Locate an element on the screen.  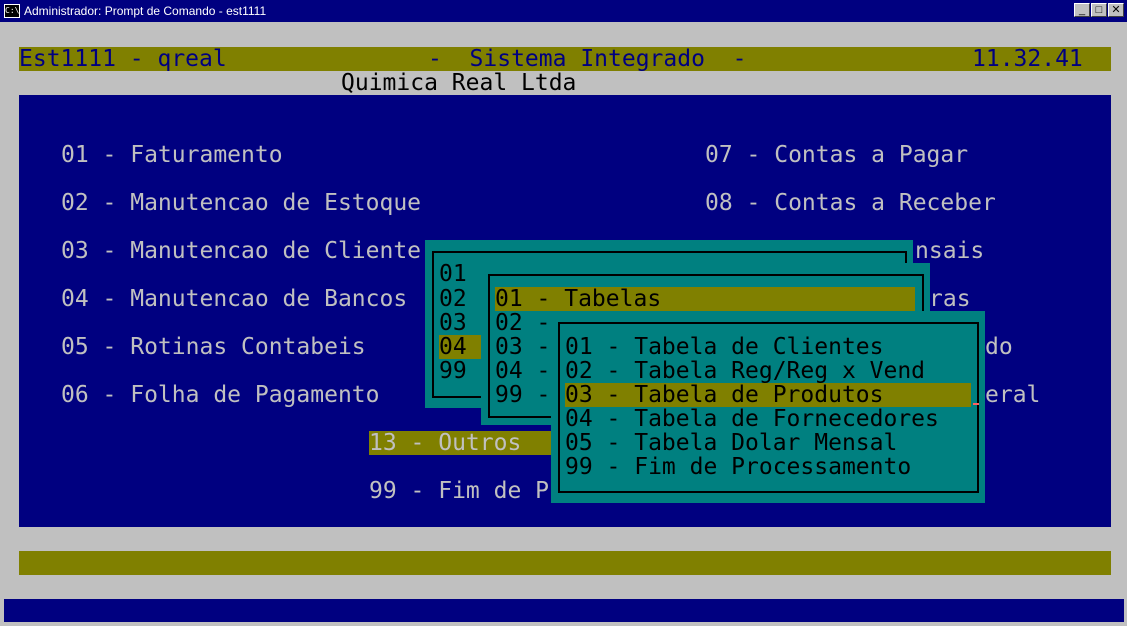
submenu2-item: 04 - is located at coordinates (522, 371).